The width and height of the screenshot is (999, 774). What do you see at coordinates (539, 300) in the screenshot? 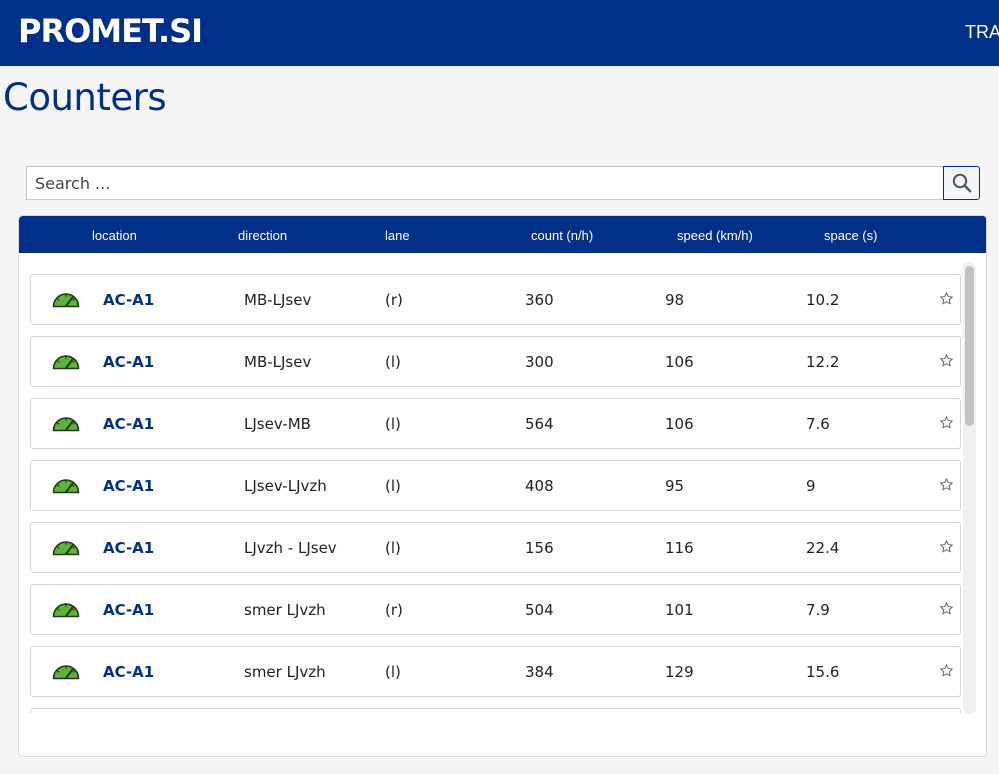
I see `count-cell: 360` at bounding box center [539, 300].